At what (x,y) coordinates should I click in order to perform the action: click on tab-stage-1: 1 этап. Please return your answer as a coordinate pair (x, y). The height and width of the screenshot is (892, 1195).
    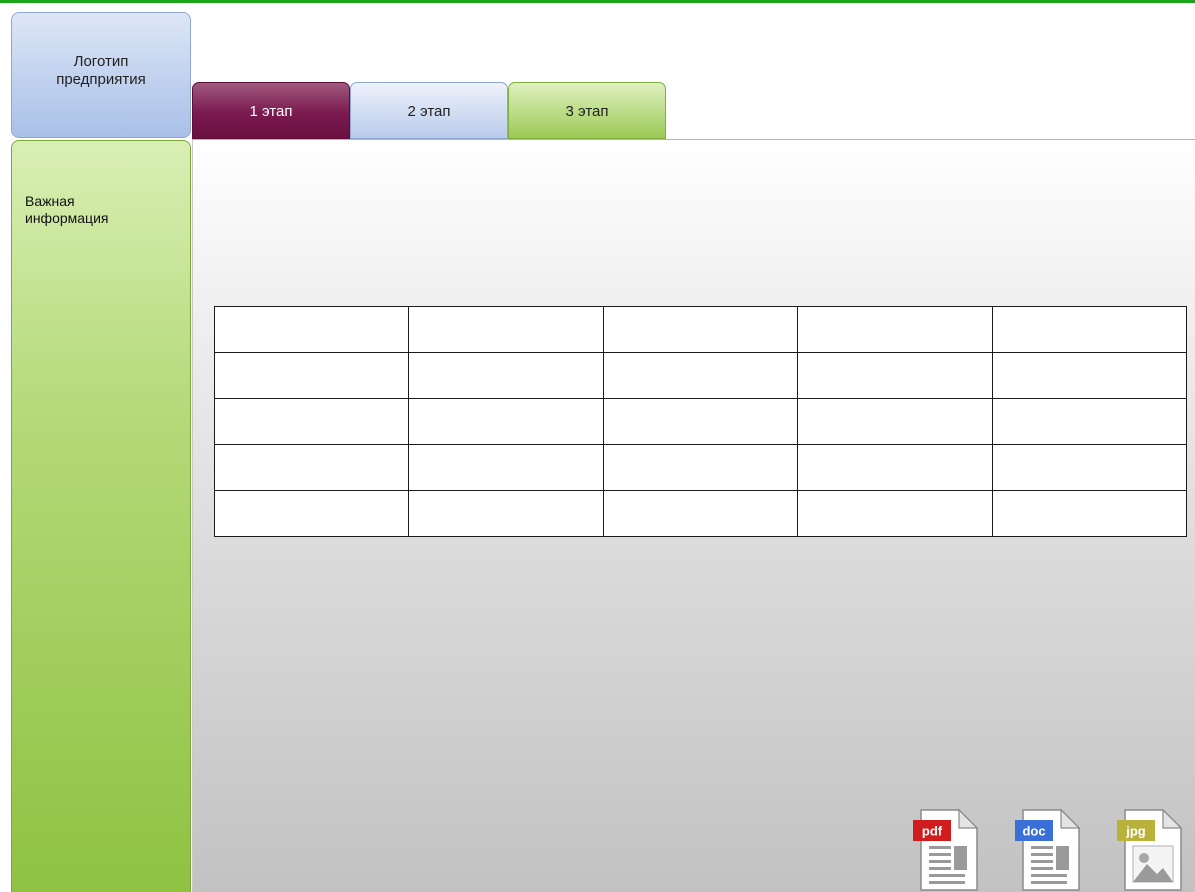
    Looking at the image, I should click on (271, 110).